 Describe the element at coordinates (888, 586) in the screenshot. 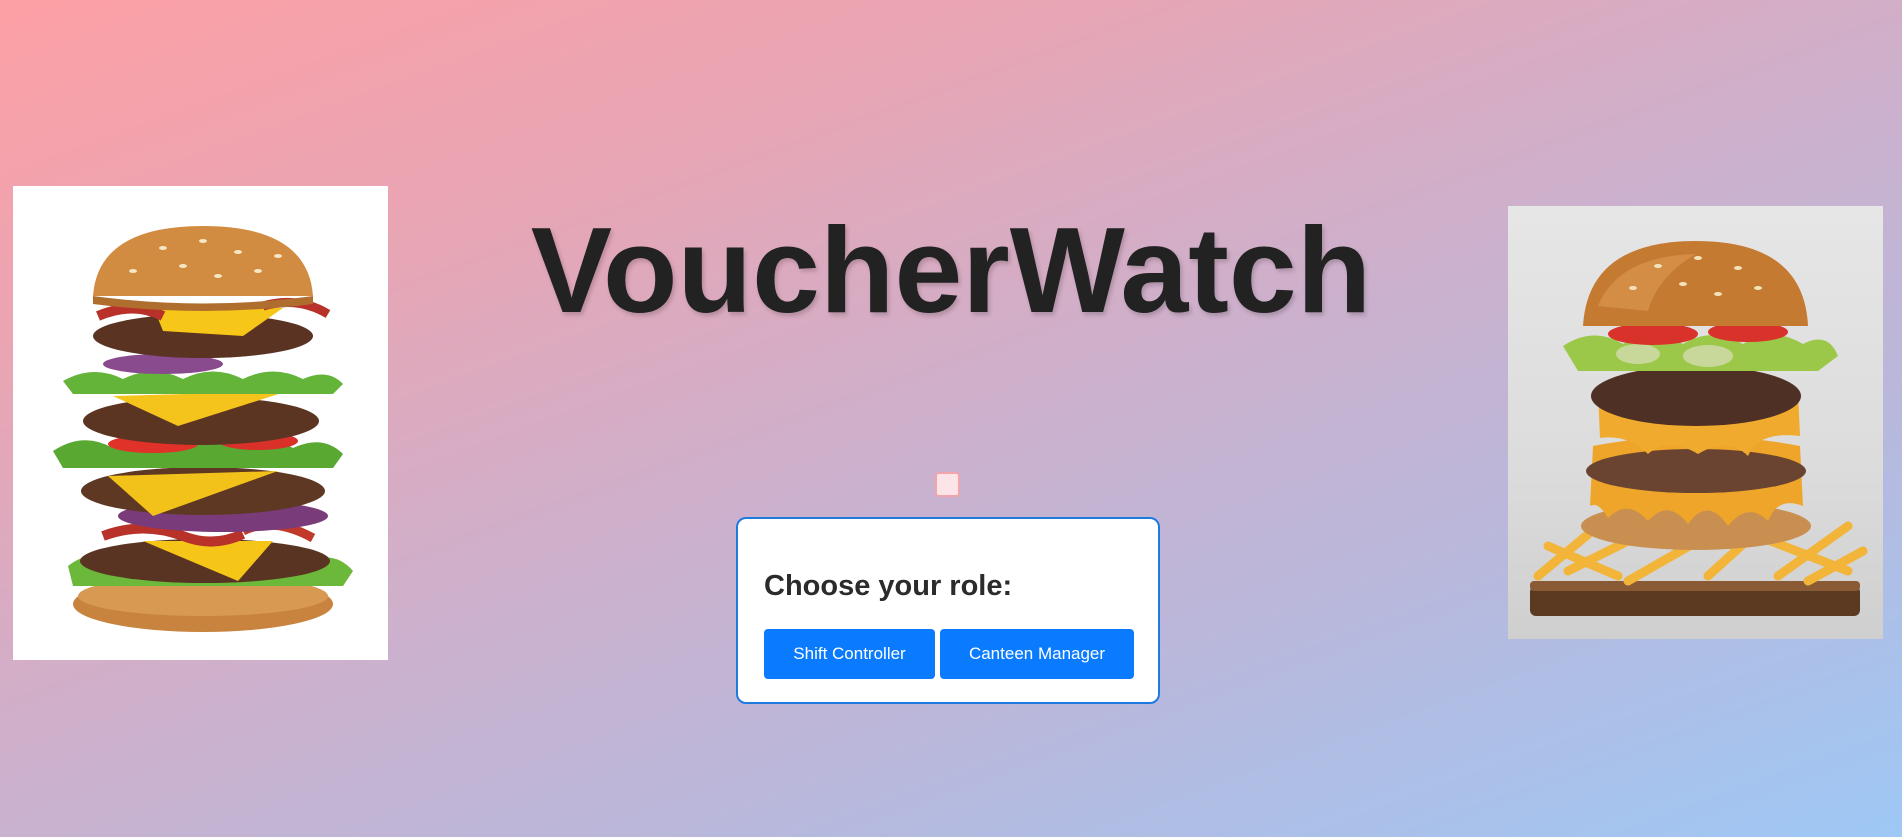

I see `role-heading: Choose your role:` at that location.